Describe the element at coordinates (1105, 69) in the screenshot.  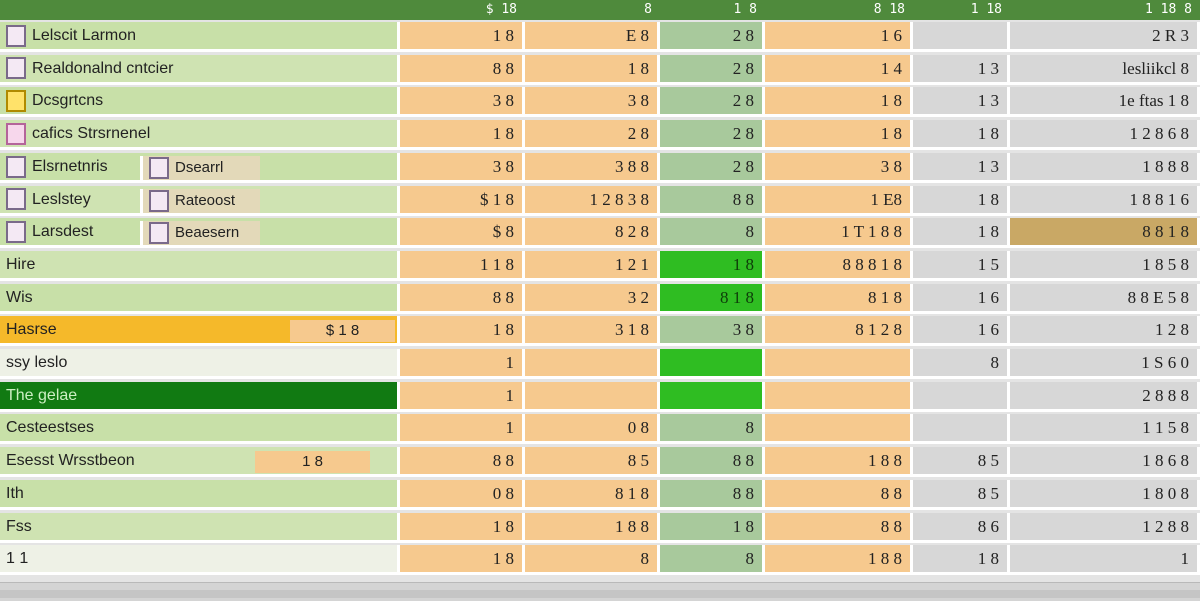
I see `cell-f: lesliikcl 8` at that location.